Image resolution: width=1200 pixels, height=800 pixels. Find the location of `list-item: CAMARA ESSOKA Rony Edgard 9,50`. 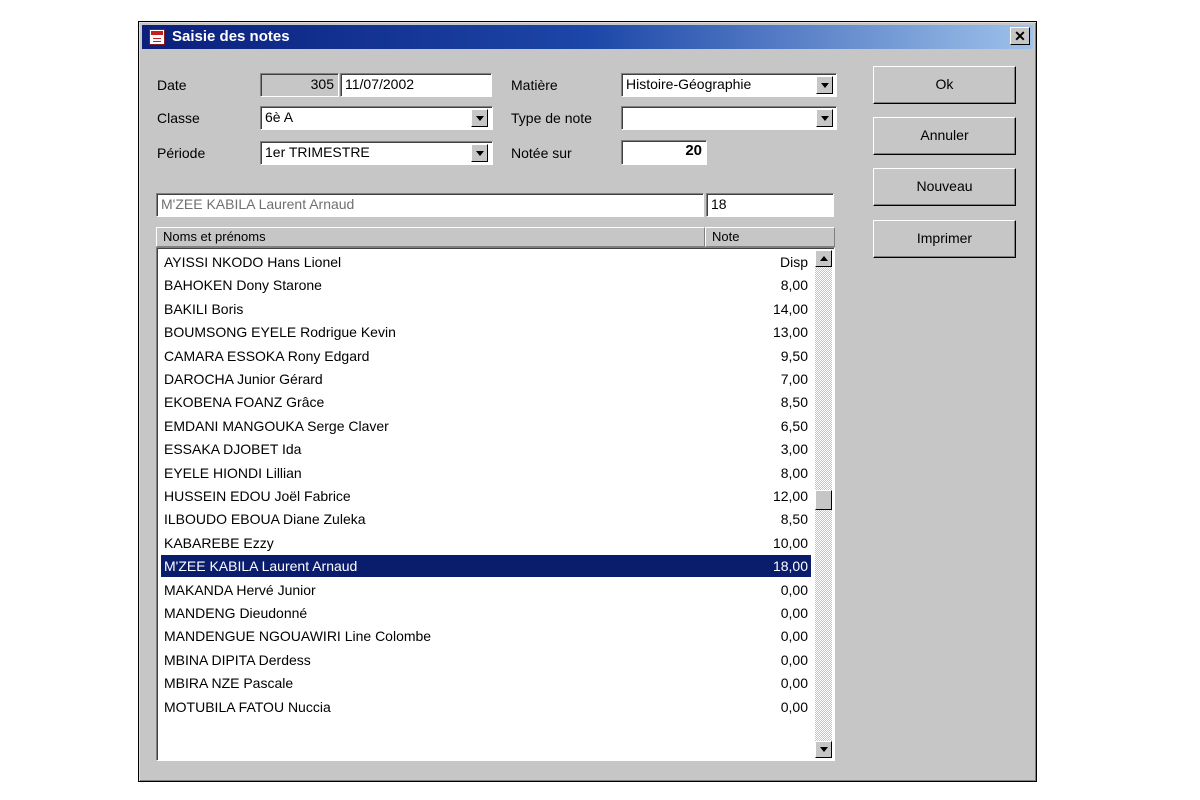

list-item: CAMARA ESSOKA Rony Edgard 9,50 is located at coordinates (486, 356).